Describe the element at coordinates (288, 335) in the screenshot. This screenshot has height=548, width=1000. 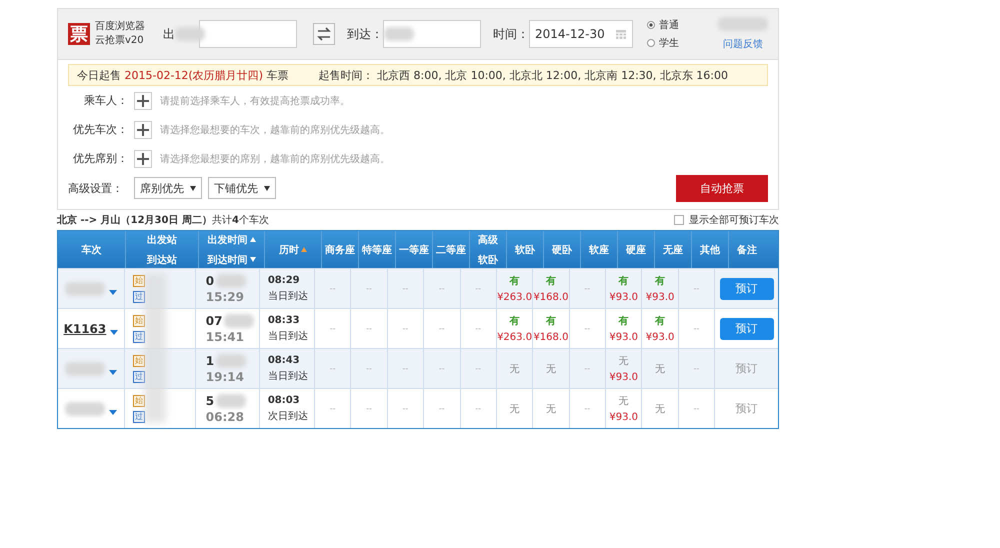
I see `arrival-day: 当日到达` at that location.